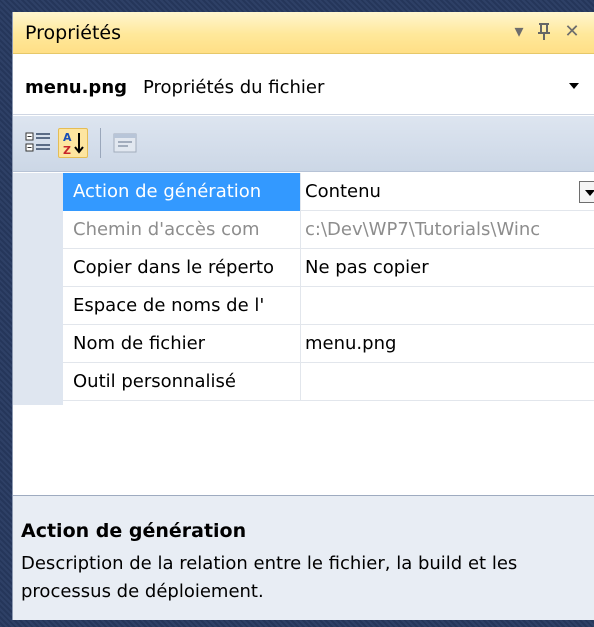  What do you see at coordinates (134, 531) in the screenshot?
I see `description-title: Action de génération` at bounding box center [134, 531].